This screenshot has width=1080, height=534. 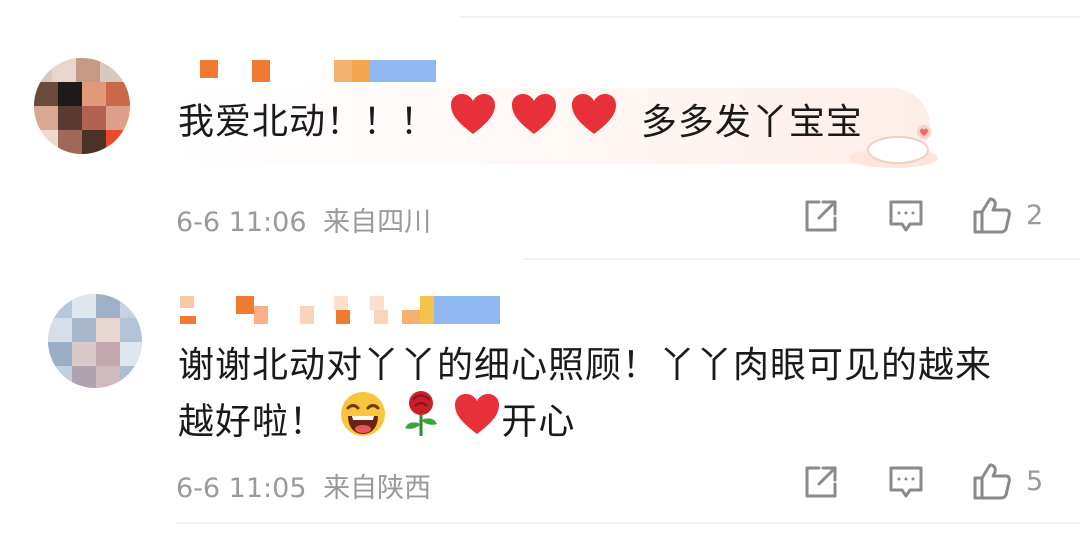 I want to click on like-count: 2, so click(x=1035, y=215).